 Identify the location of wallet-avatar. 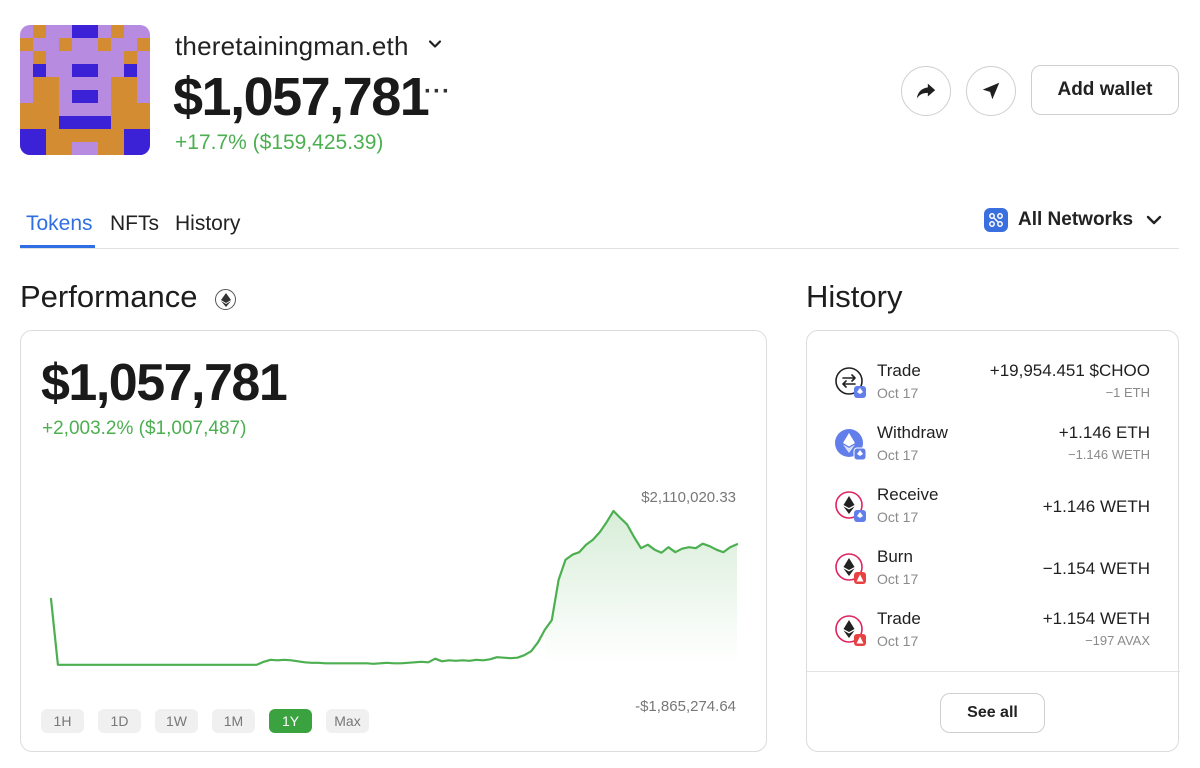
(85, 90).